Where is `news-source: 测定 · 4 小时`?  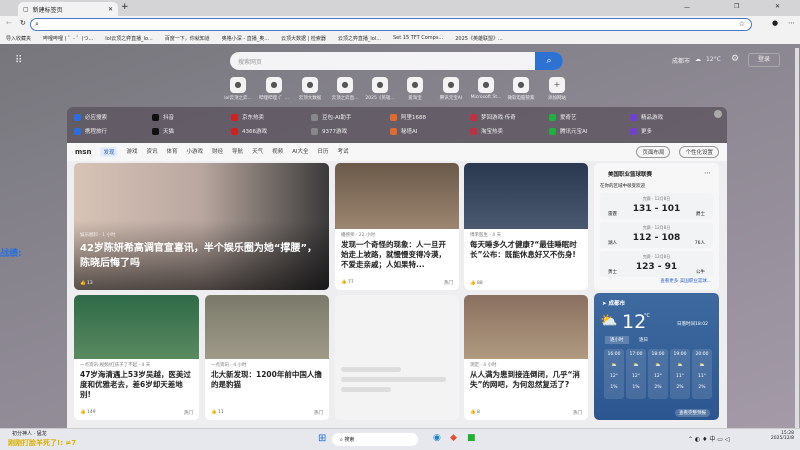
news-source: 测定 · 4 小时 is located at coordinates (483, 365).